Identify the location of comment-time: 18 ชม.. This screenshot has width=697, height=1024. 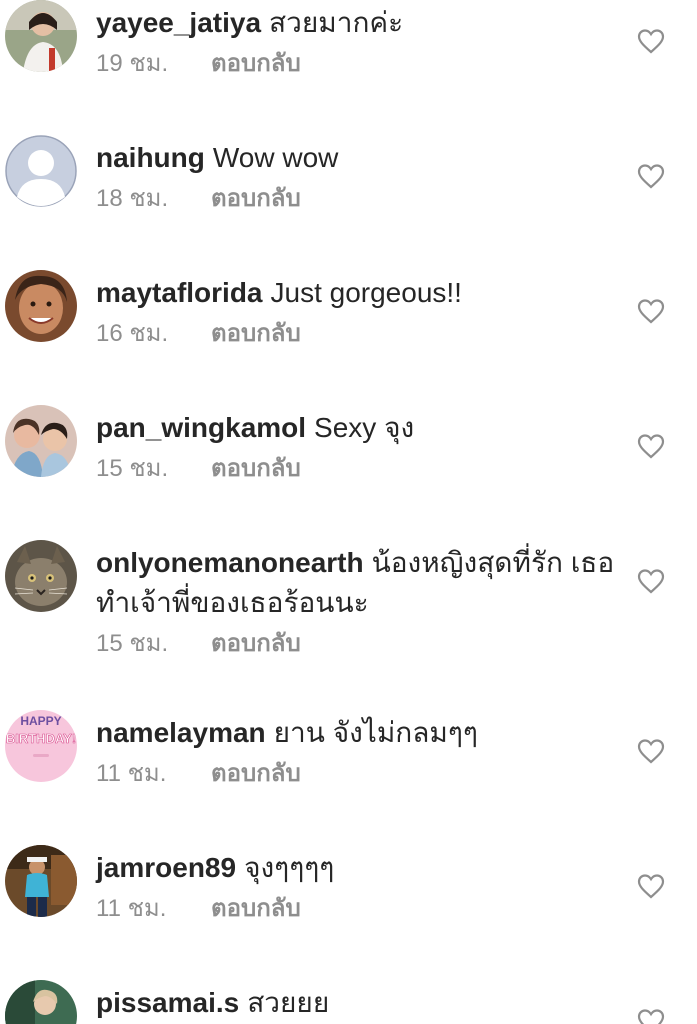
(132, 198).